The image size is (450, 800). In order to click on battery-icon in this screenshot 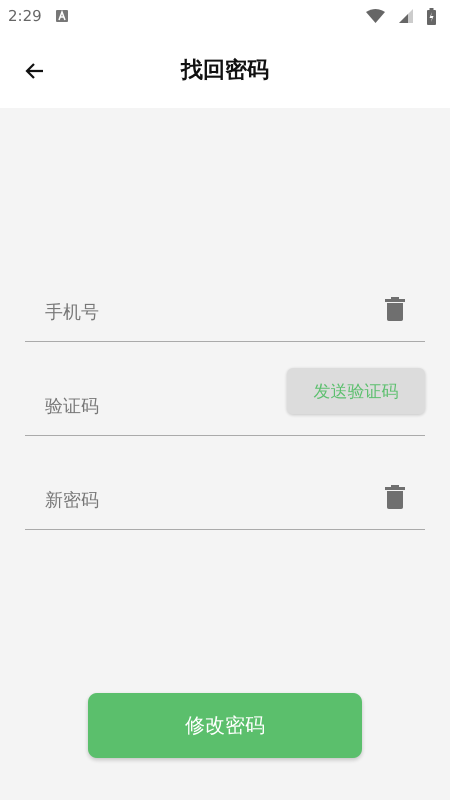, I will do `click(431, 16)`.